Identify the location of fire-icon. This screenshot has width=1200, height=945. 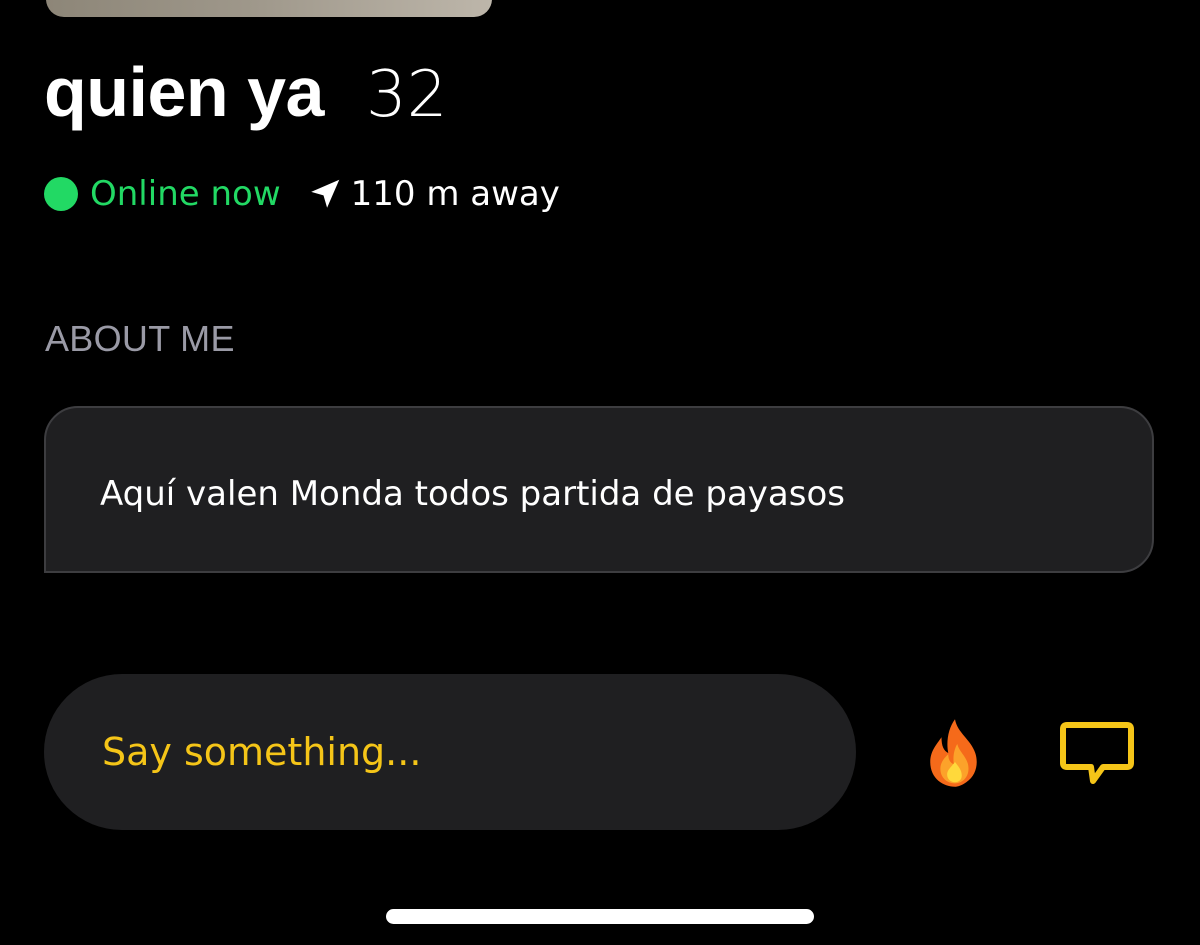
(953, 753).